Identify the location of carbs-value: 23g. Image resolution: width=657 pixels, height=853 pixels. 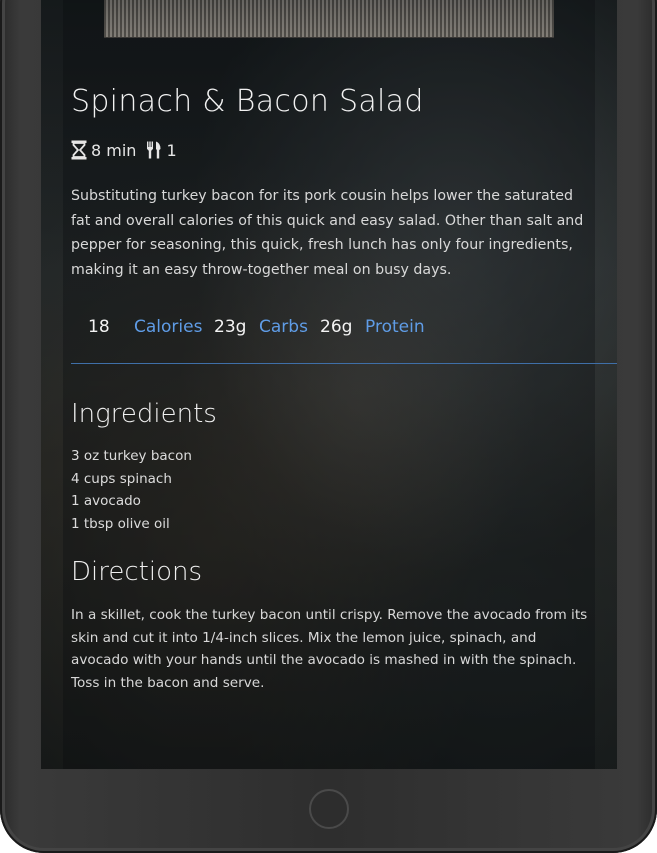
(230, 327).